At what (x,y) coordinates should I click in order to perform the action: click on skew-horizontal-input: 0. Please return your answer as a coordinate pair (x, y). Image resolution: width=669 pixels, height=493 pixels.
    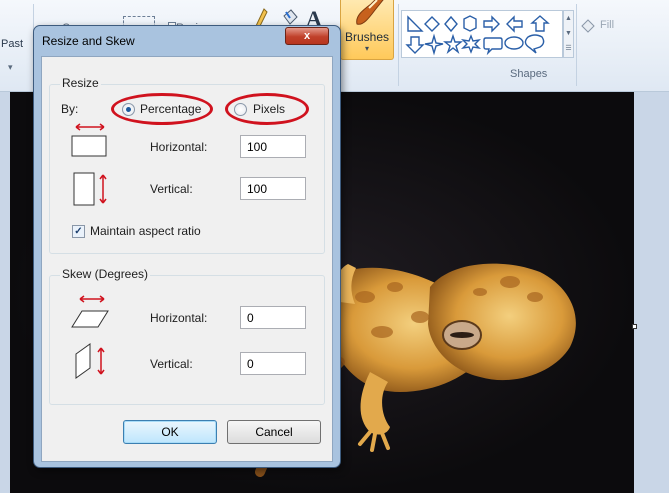
    Looking at the image, I should click on (273, 317).